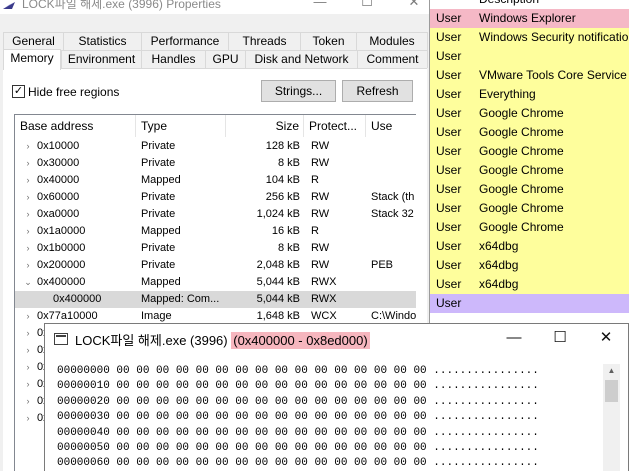 The image size is (629, 471). I want to click on table-row: › 0xa0000 Private 1,024 kB RW Stack 32, so click(215, 214).